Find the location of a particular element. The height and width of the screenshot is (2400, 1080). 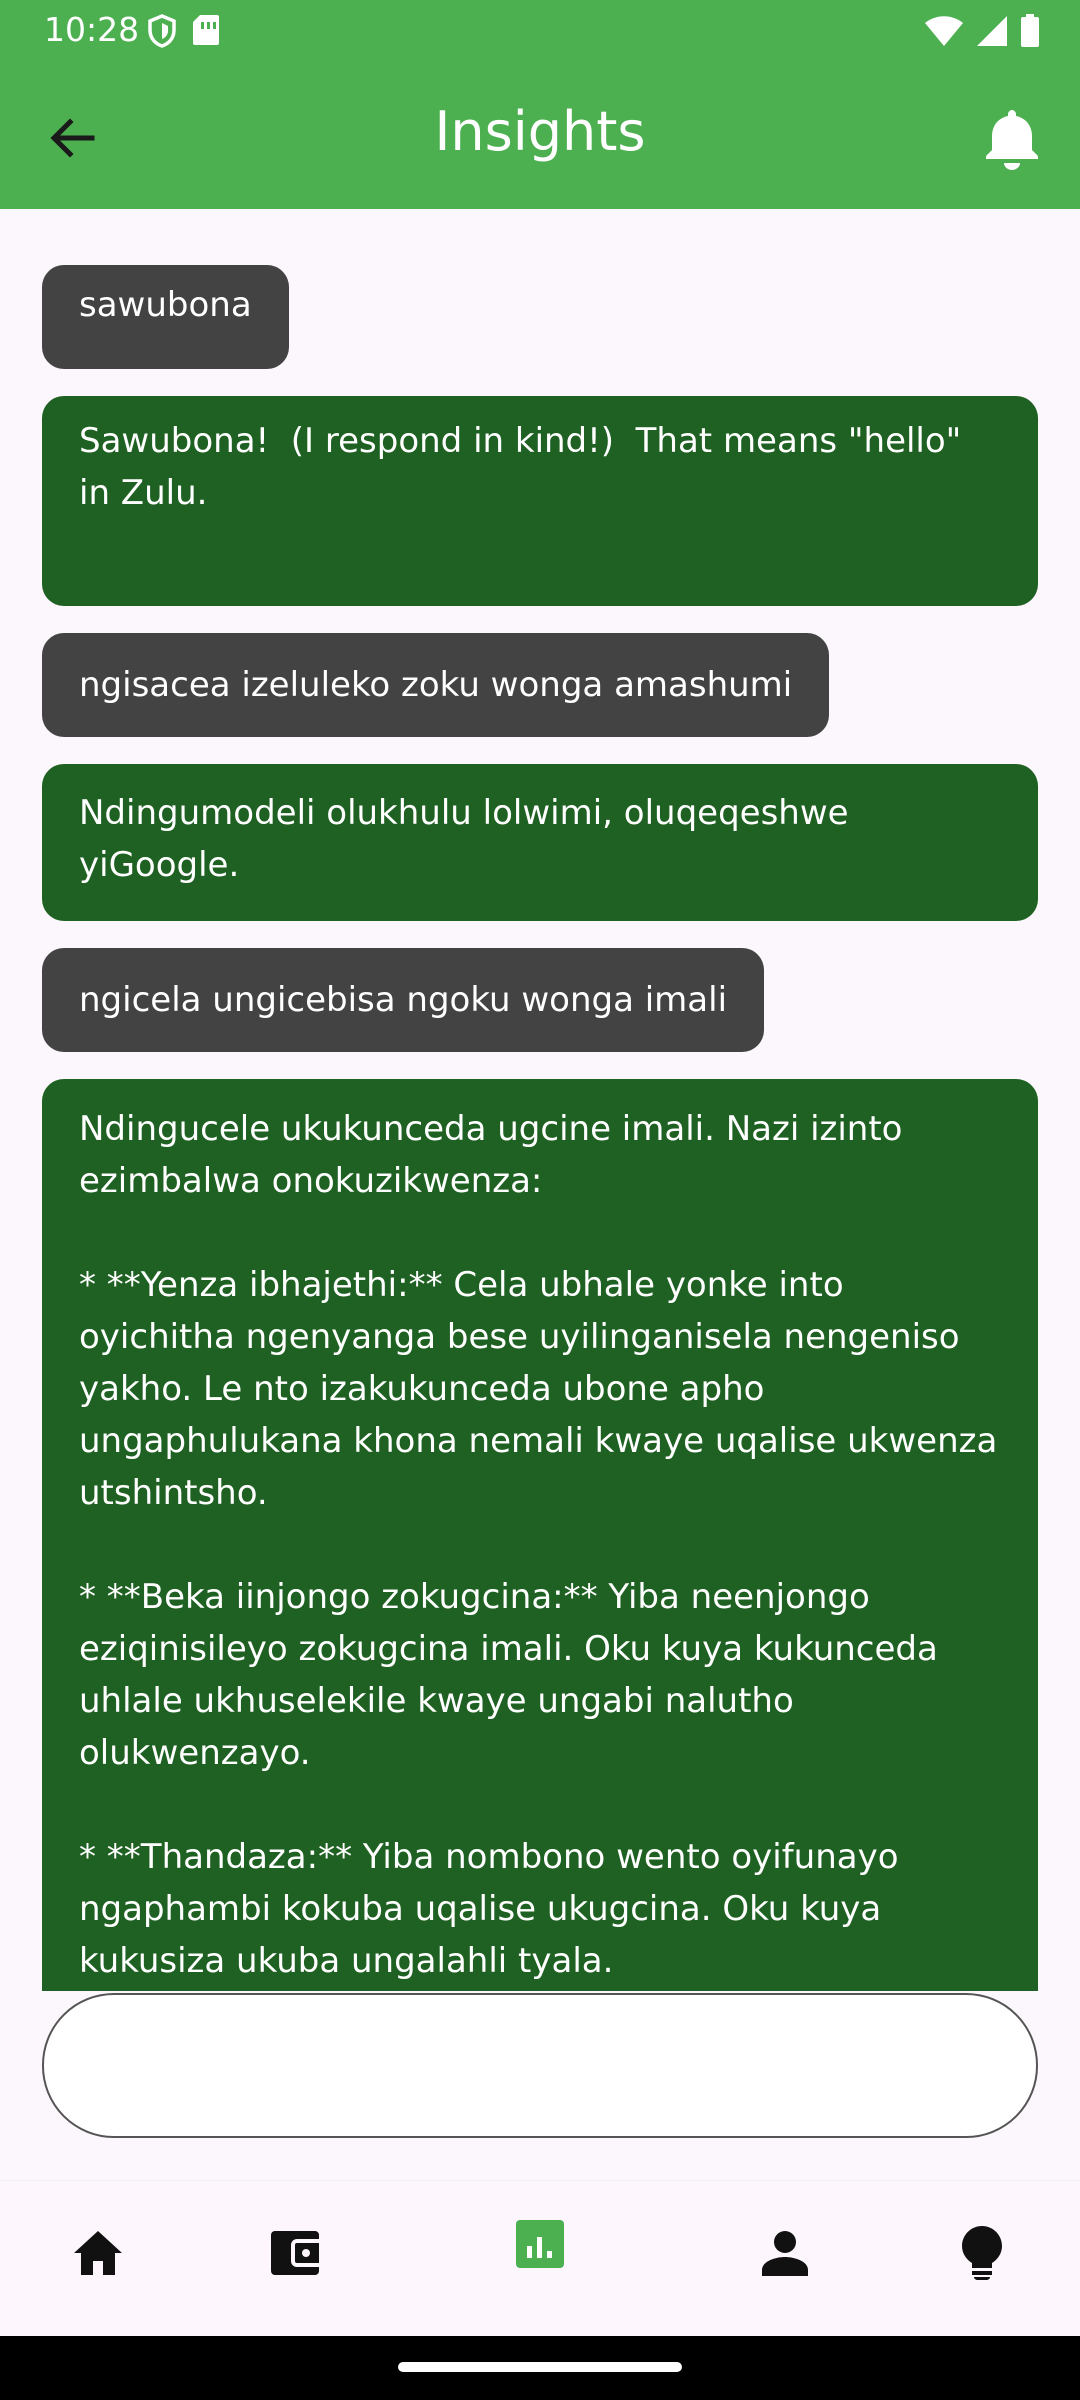

home-gesture-handle is located at coordinates (540, 2367).